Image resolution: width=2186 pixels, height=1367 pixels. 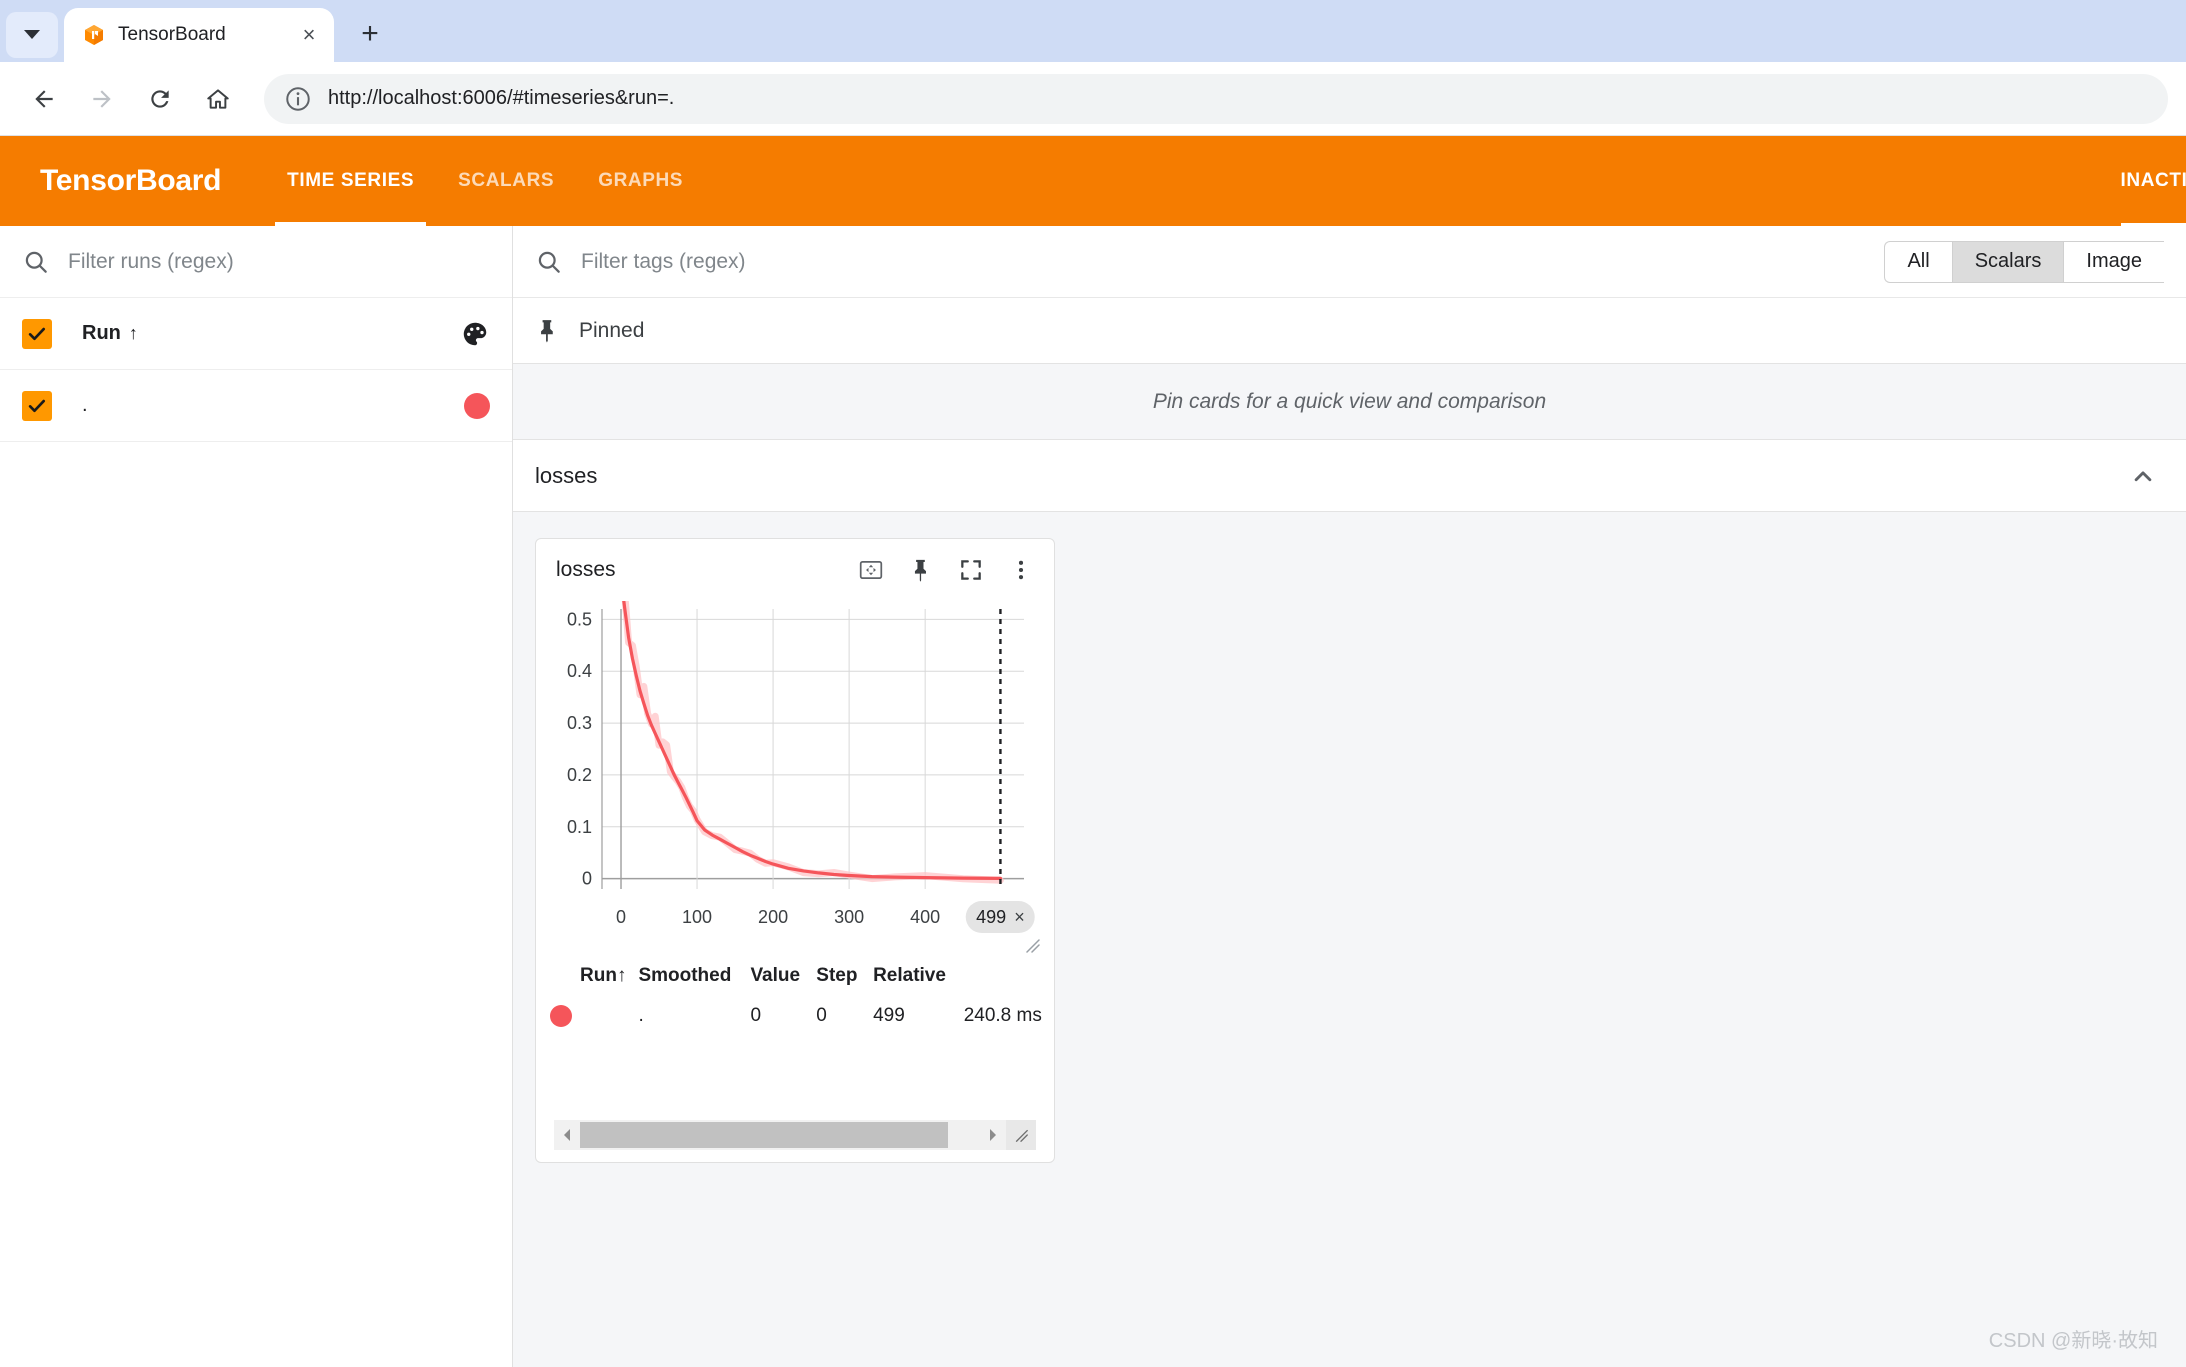 What do you see at coordinates (641, 1015) in the screenshot?
I see `cell-run: .` at bounding box center [641, 1015].